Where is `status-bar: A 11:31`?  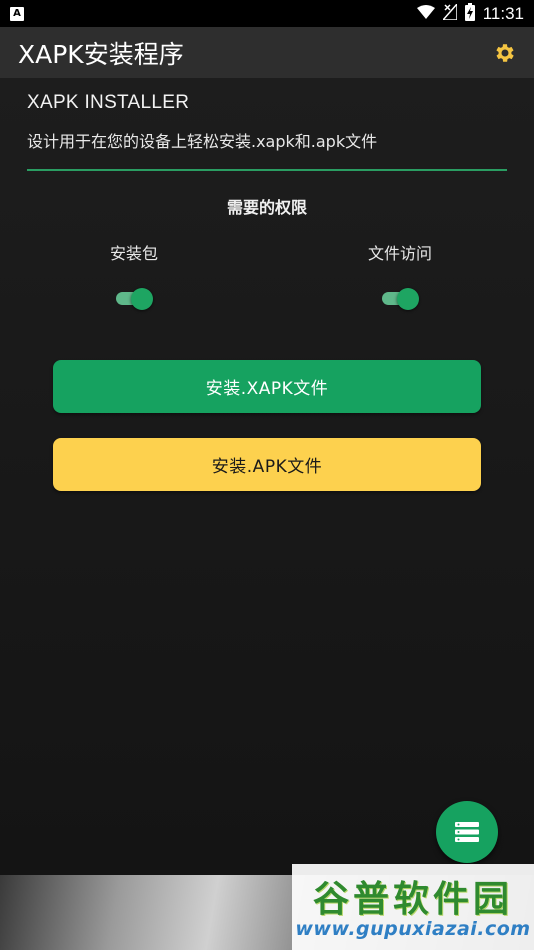 status-bar: A 11:31 is located at coordinates (267, 13).